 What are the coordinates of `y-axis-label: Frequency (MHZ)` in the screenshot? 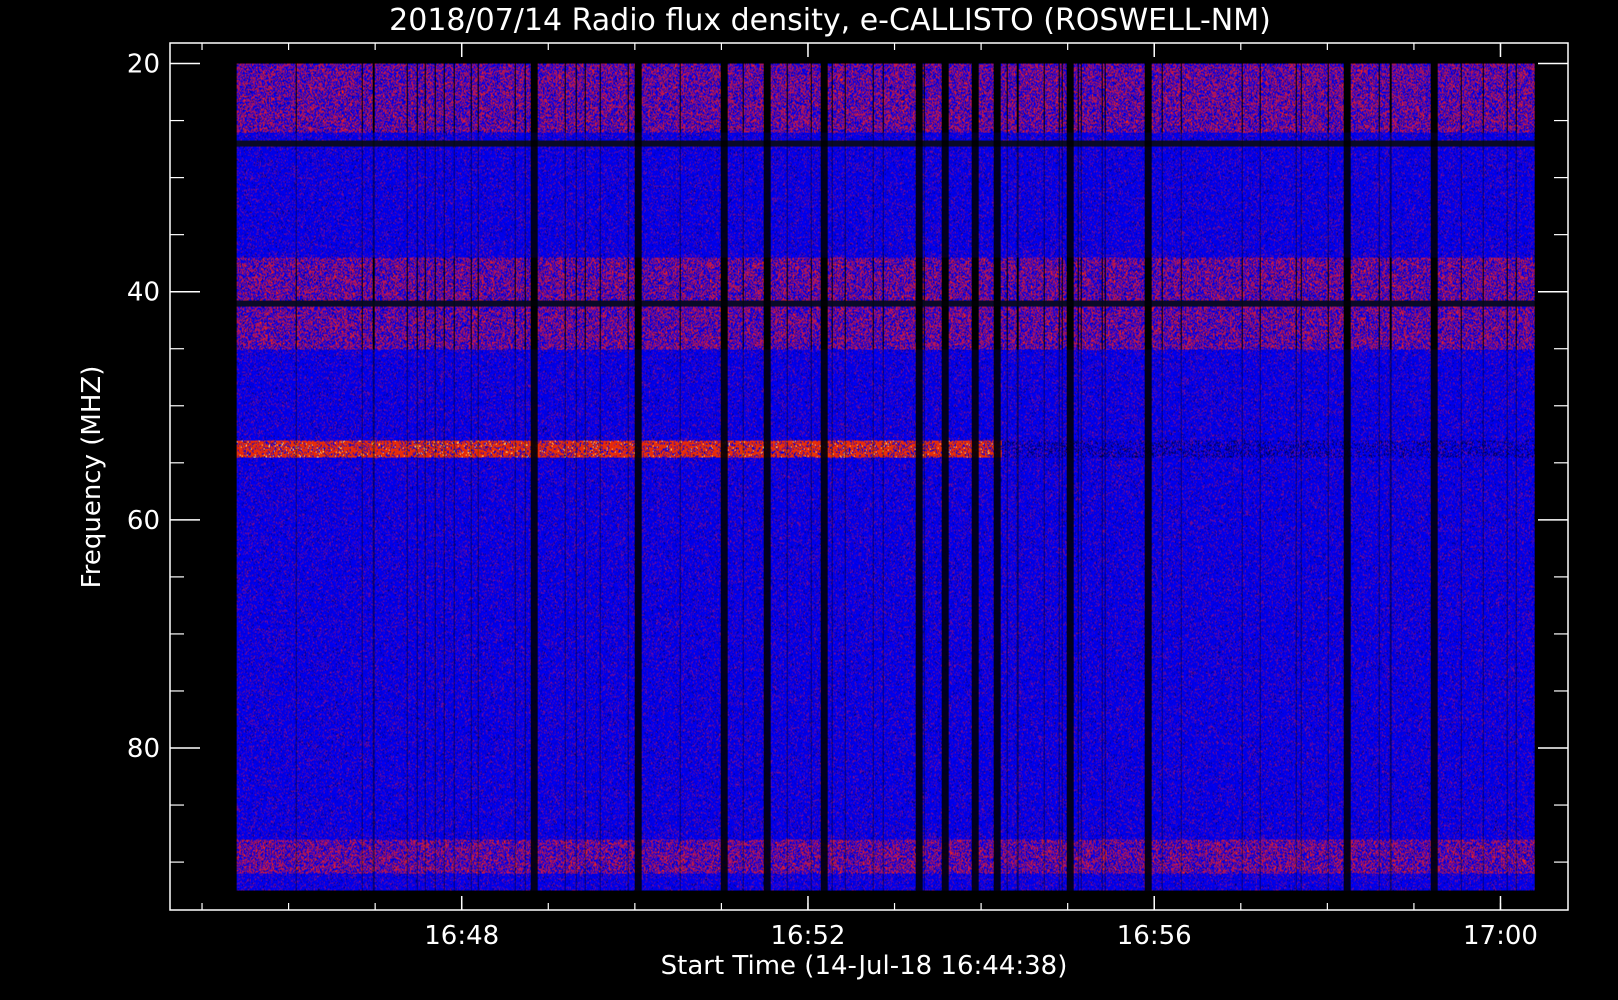 It's located at (92, 477).